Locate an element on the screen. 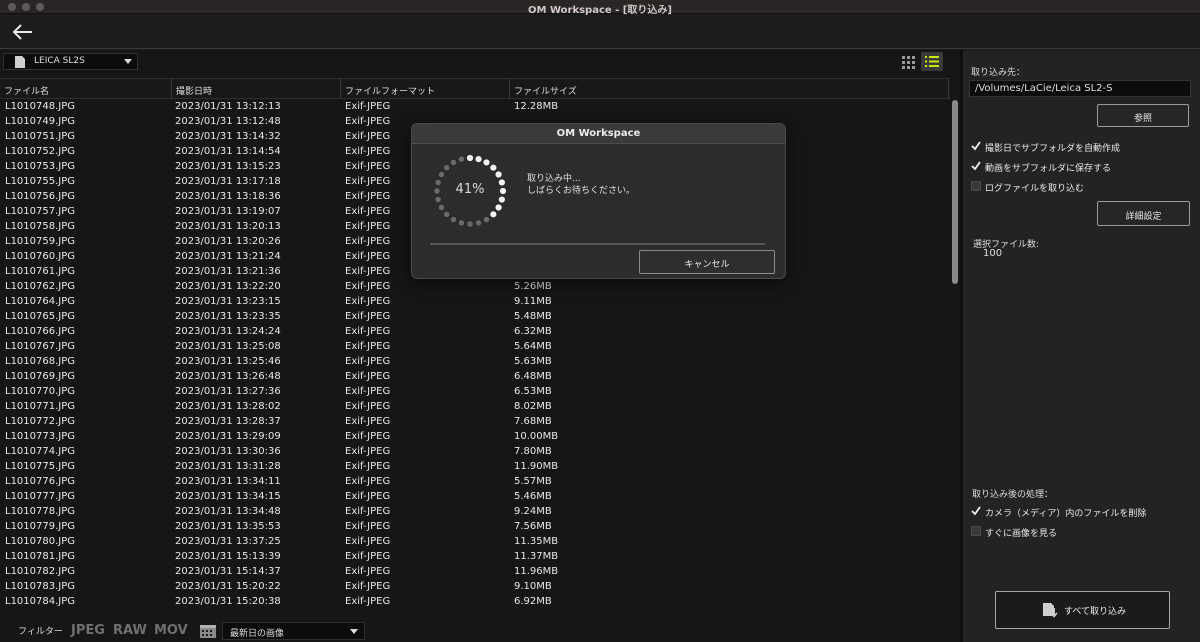 The height and width of the screenshot is (642, 1200). grid-view-button is located at coordinates (909, 62).